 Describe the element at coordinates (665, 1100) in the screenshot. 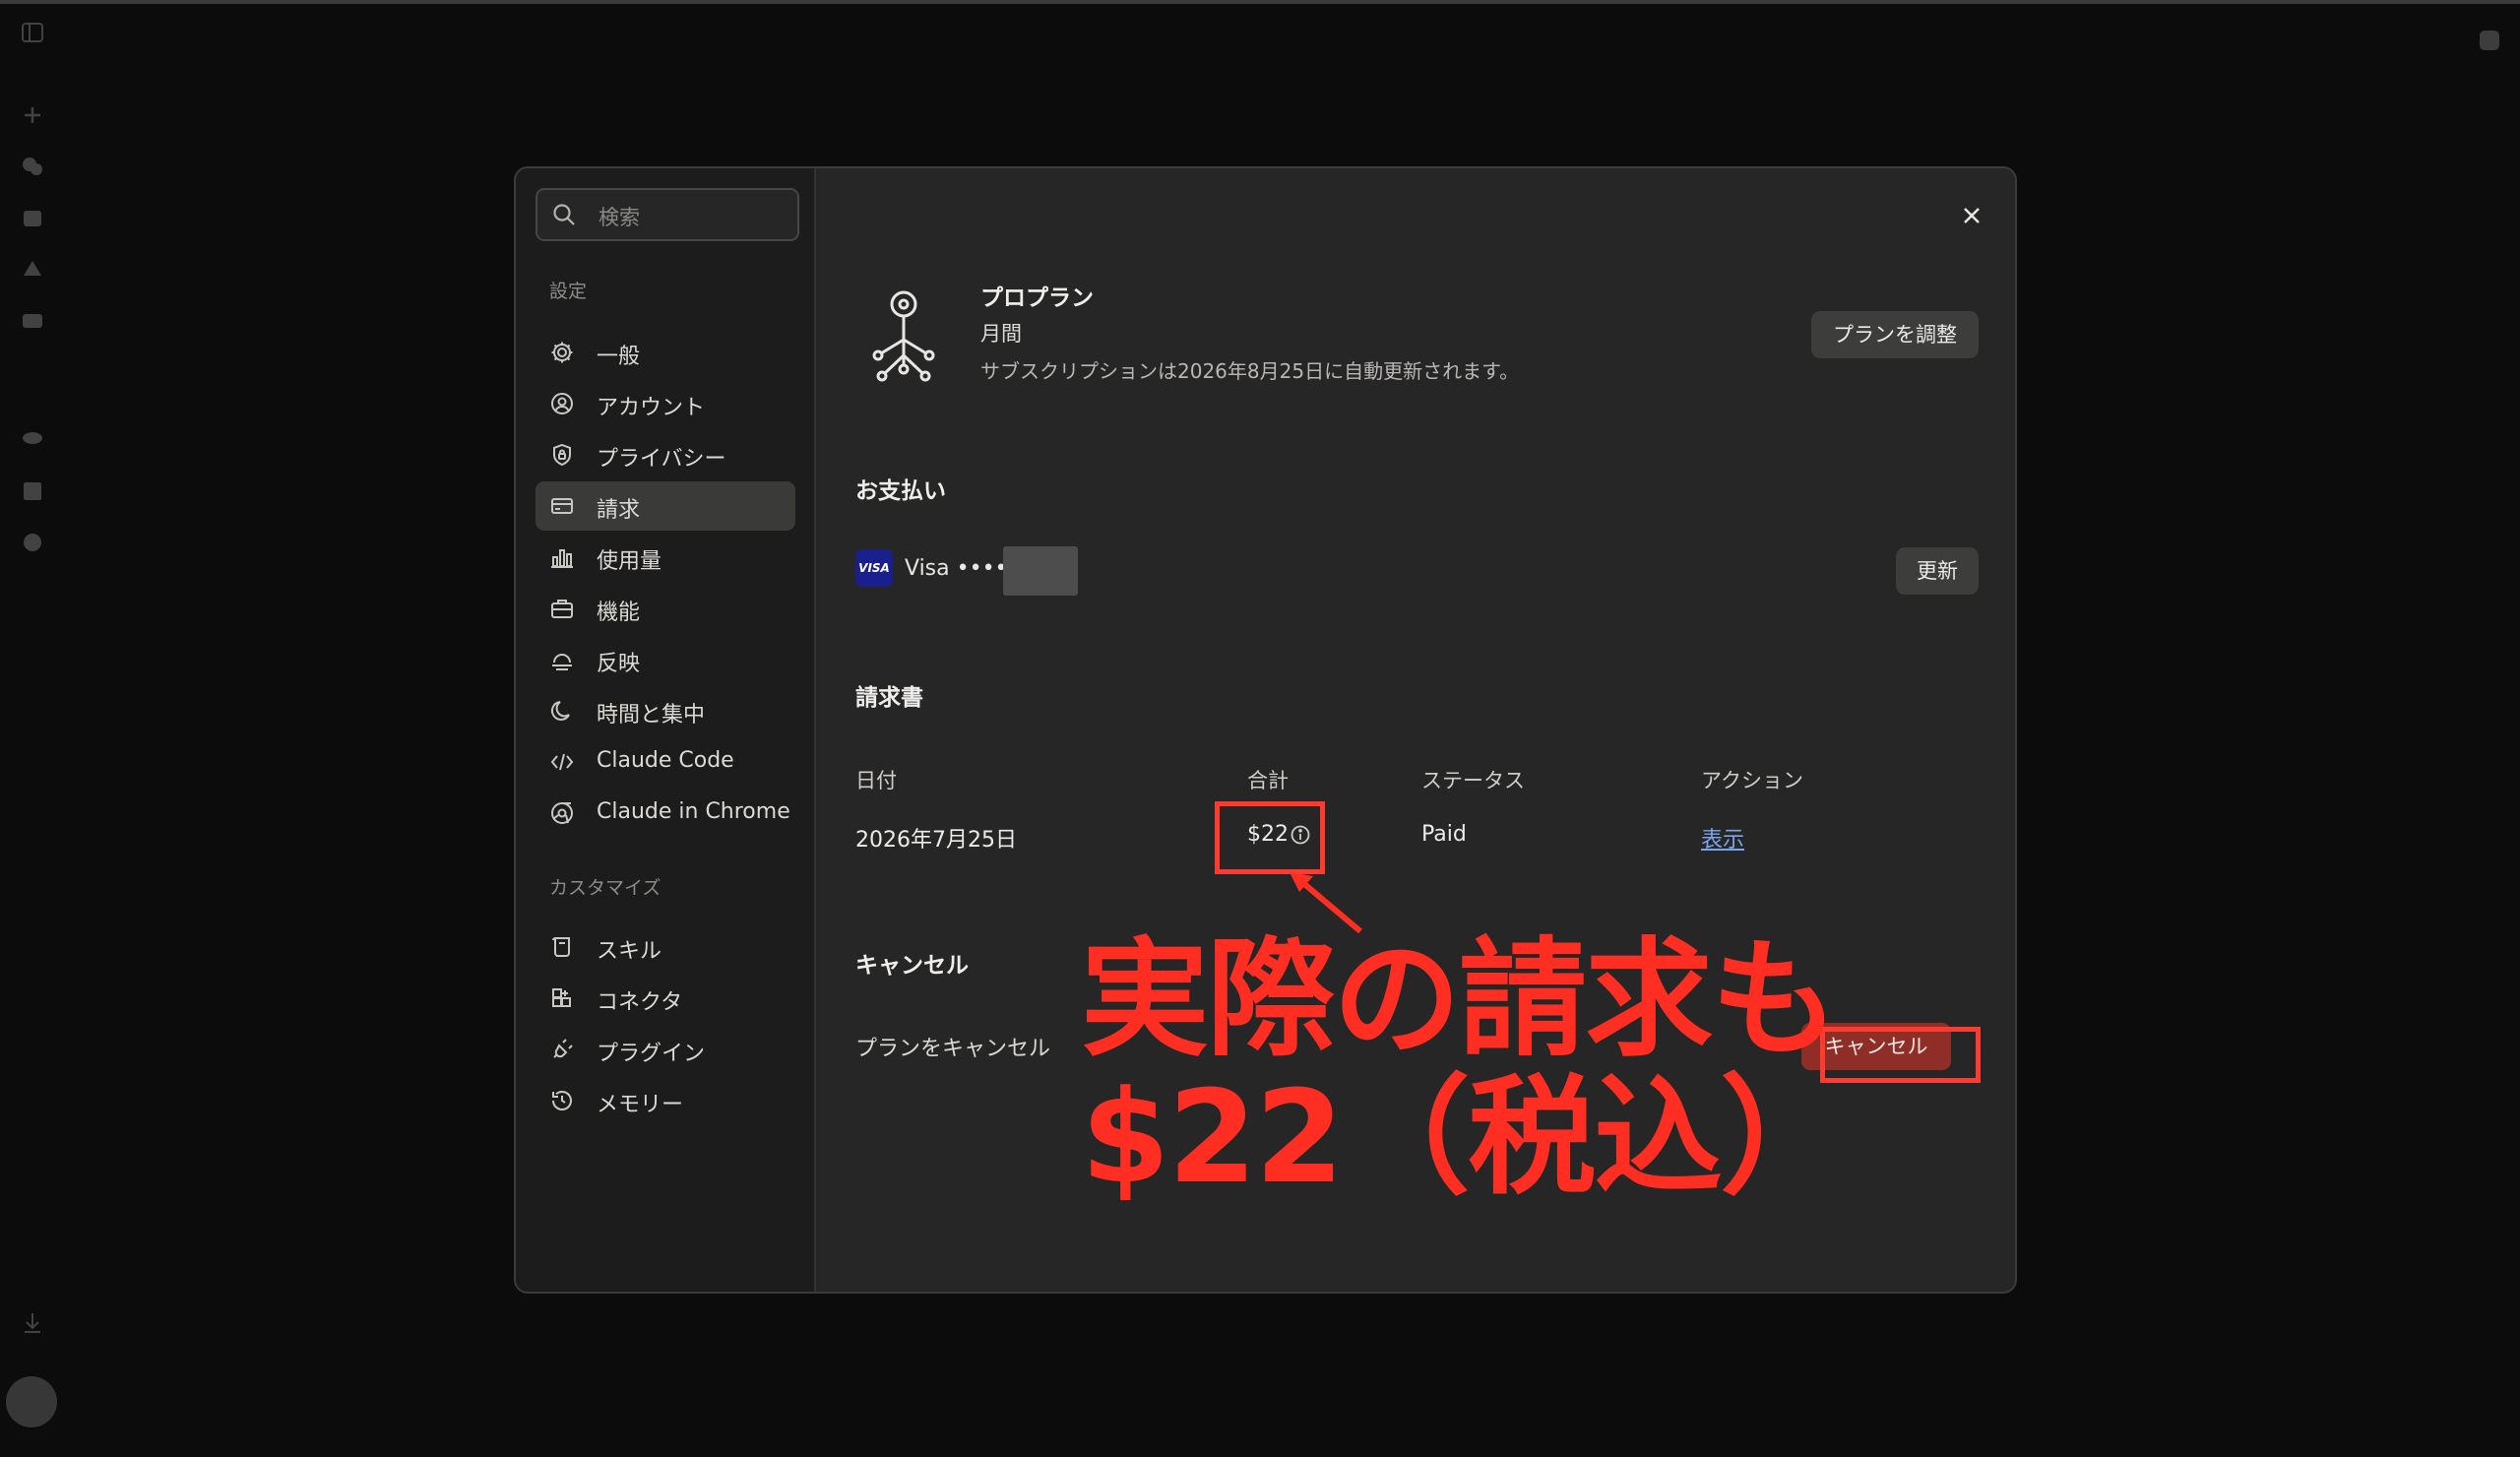

I see `sidebar-item-memory: メモリー` at that location.